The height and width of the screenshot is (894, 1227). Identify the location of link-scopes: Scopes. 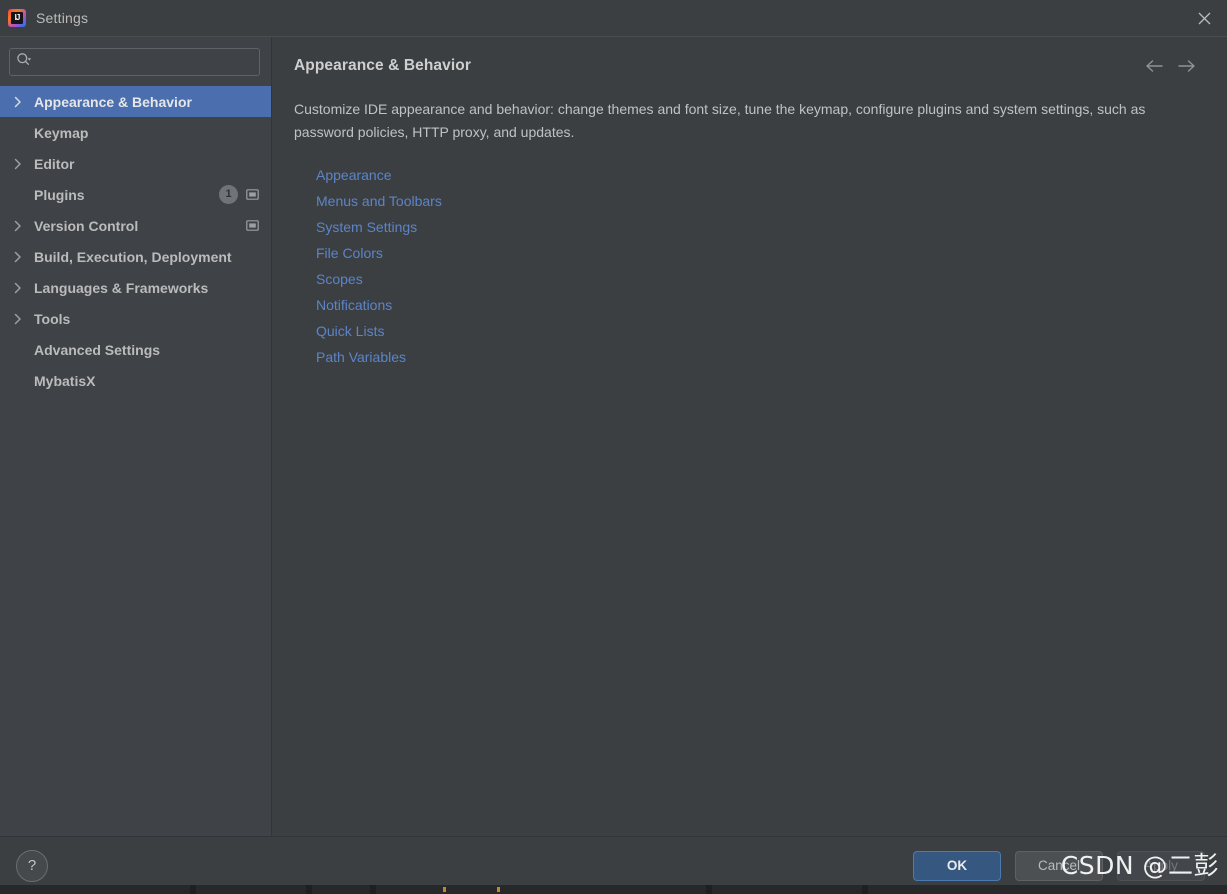
(339, 279).